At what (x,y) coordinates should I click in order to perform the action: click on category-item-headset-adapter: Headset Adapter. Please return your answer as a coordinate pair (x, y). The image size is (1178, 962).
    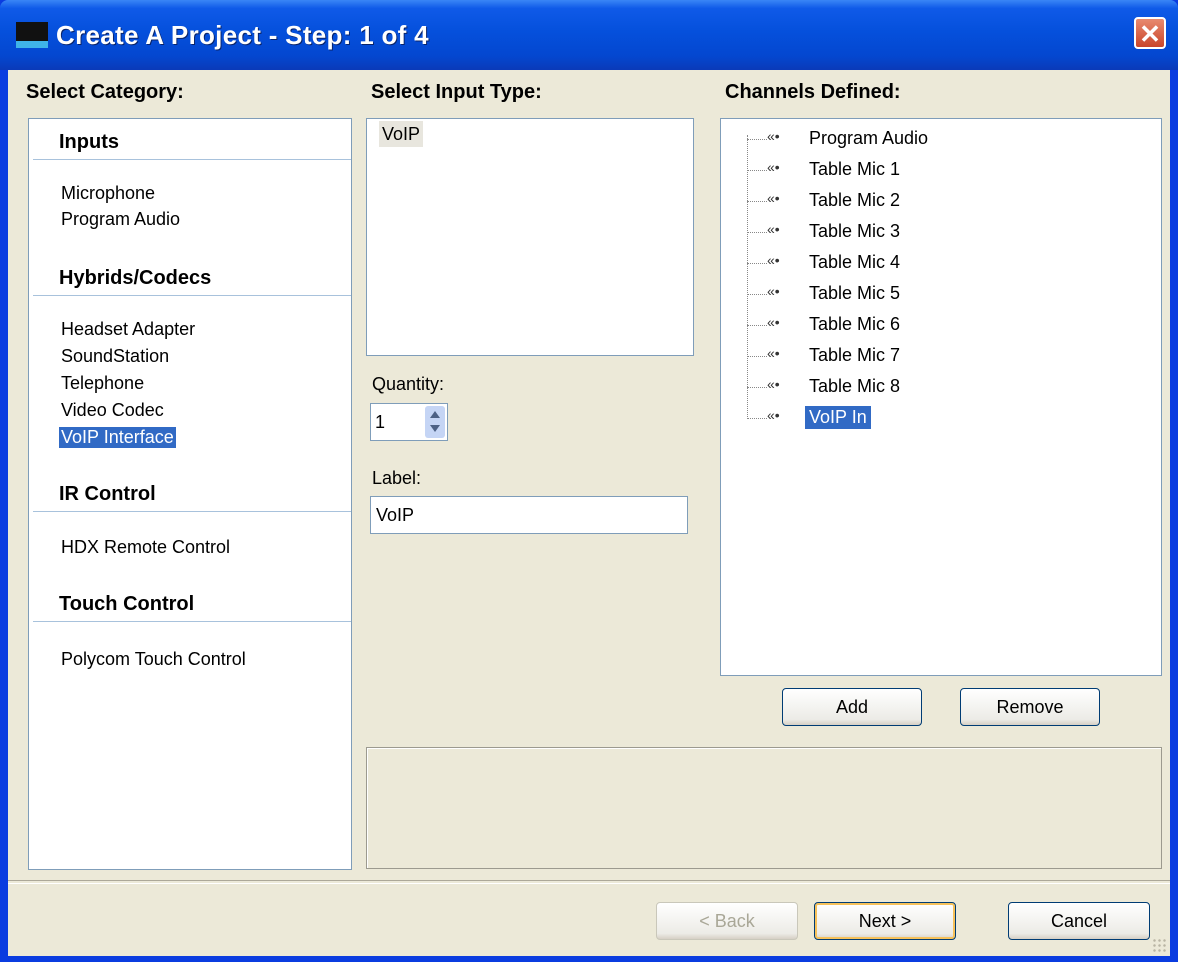
    Looking at the image, I should click on (128, 329).